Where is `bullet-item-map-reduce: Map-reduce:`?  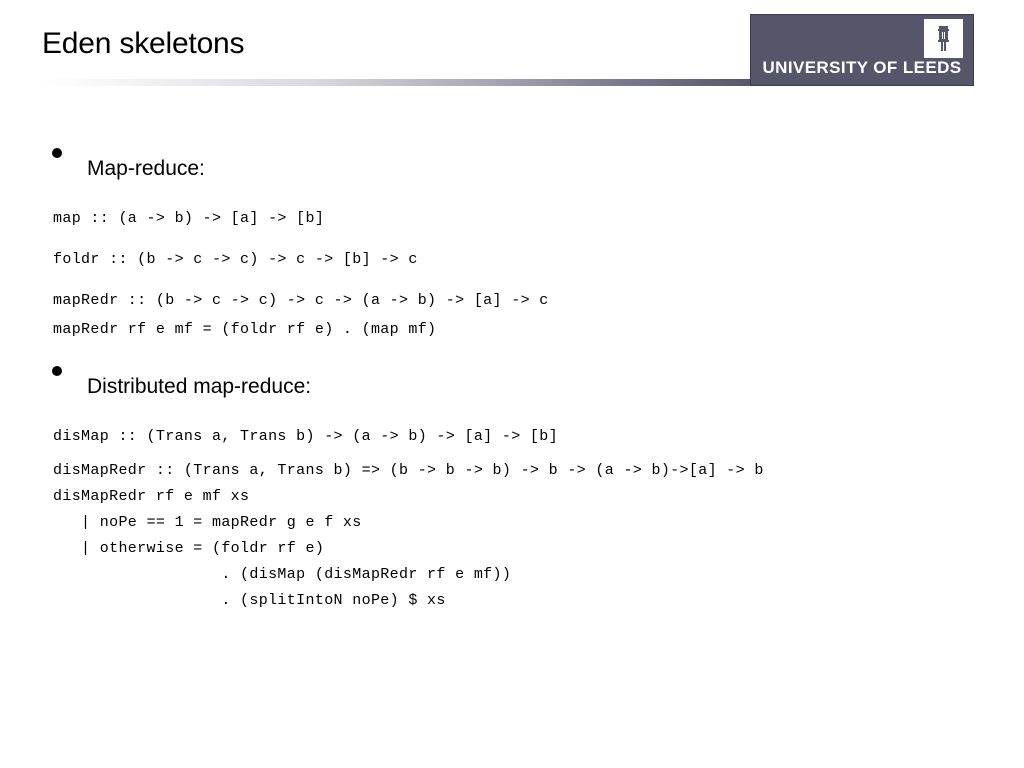 bullet-item-map-reduce: Map-reduce: is located at coordinates (128, 162).